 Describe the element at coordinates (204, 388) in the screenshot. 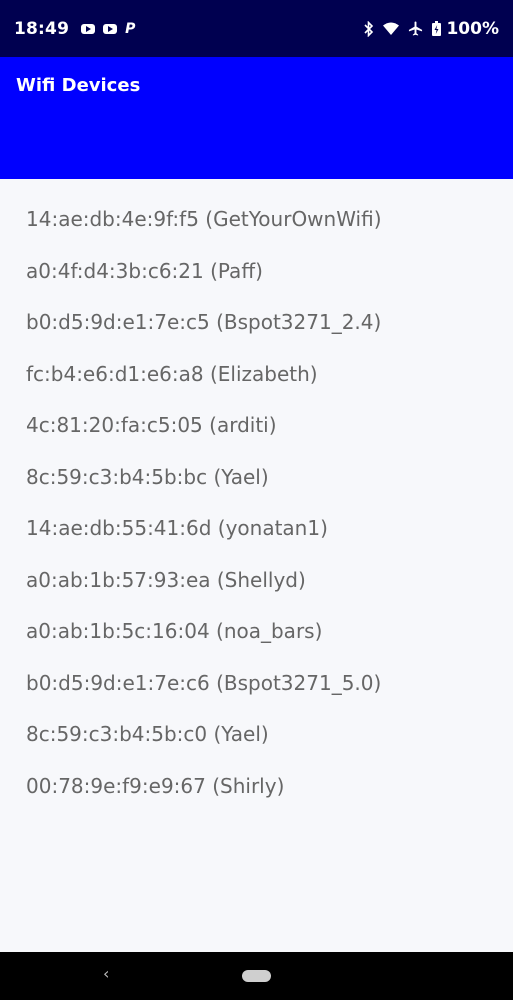

I see `list-item: fc:b4:e6:d1:e6:a8 (Elizabeth)` at that location.